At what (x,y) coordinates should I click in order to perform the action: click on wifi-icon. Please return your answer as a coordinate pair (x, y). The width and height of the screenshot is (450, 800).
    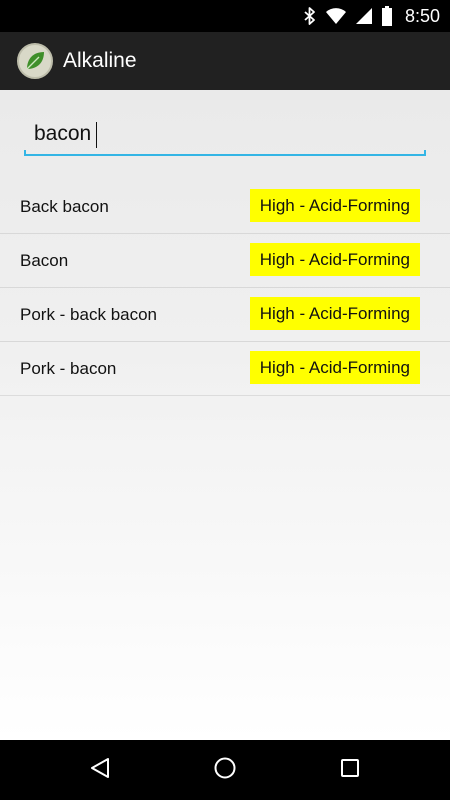
    Looking at the image, I should click on (336, 16).